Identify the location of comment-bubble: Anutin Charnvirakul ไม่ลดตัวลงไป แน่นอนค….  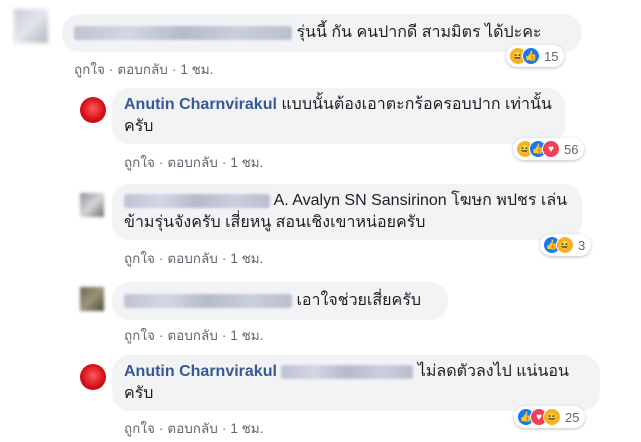
(356, 383).